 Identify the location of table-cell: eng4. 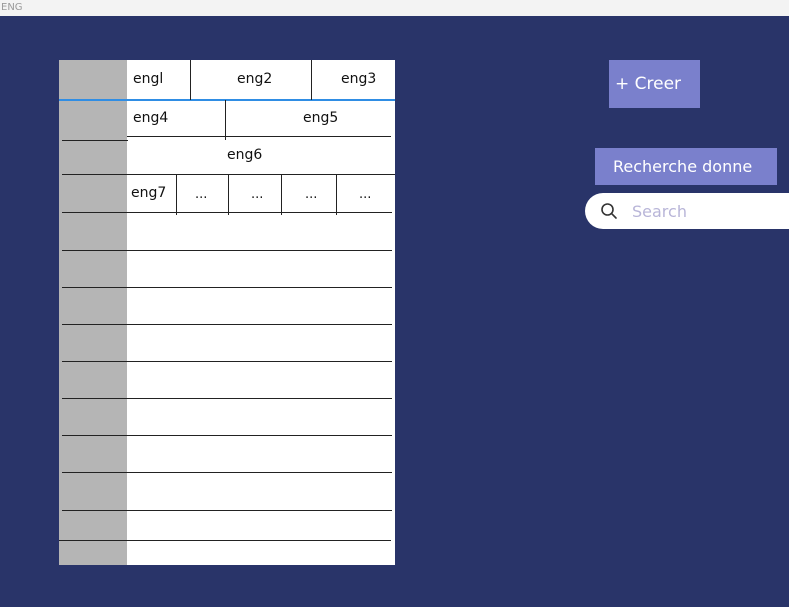
(151, 118).